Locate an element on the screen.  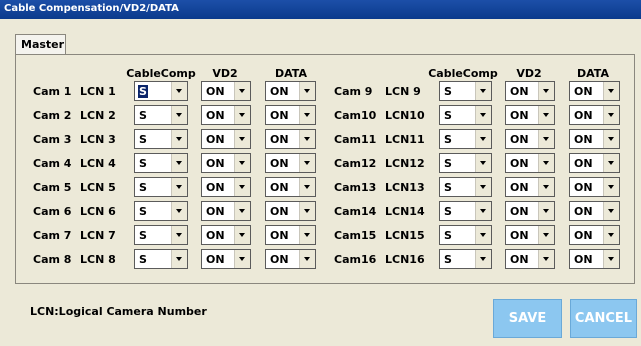
data-select-value: ON is located at coordinates (279, 211).